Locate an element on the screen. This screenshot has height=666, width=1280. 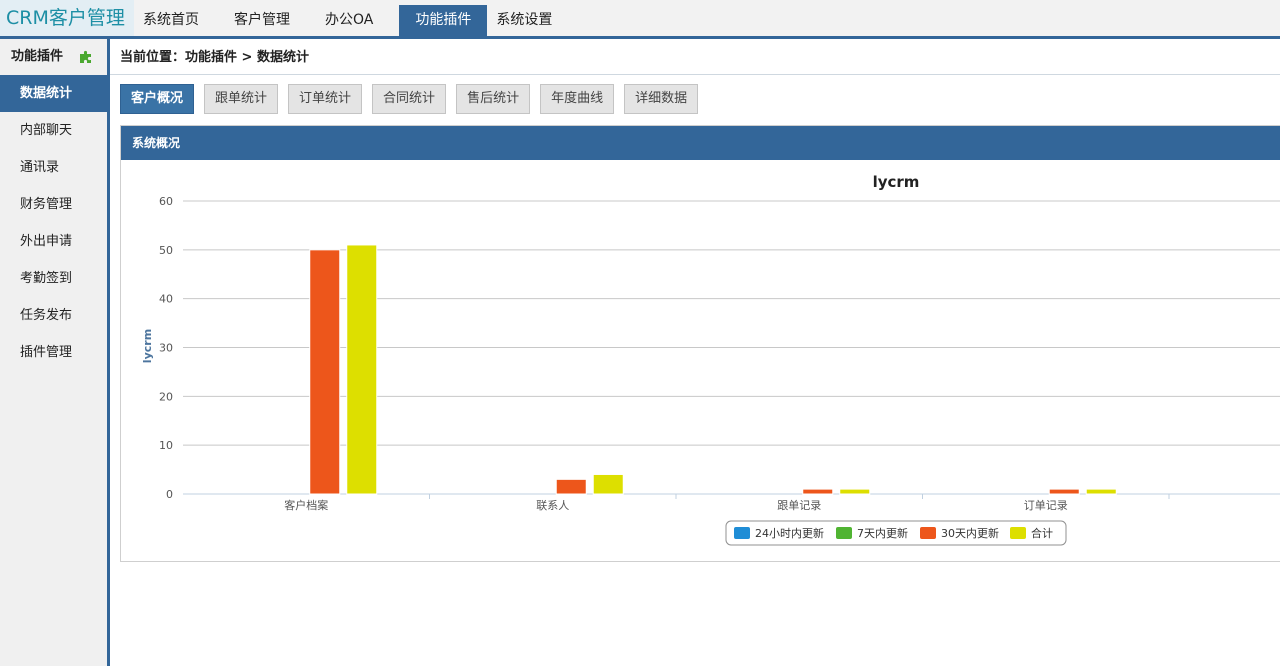
sidebar-item-contacts: 通讯录 is located at coordinates (53, 167).